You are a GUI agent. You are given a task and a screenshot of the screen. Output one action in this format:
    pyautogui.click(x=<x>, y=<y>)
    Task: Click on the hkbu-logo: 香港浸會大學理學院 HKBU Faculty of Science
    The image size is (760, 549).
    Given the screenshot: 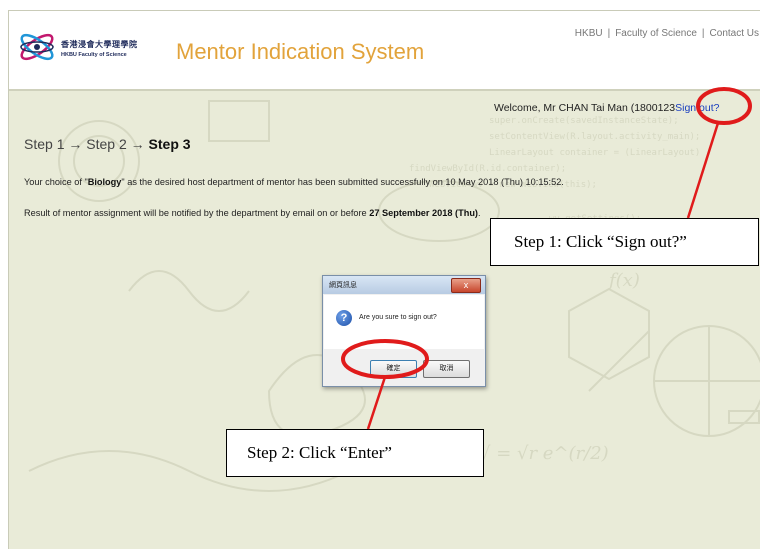 What is the action you would take?
    pyautogui.click(x=87, y=47)
    